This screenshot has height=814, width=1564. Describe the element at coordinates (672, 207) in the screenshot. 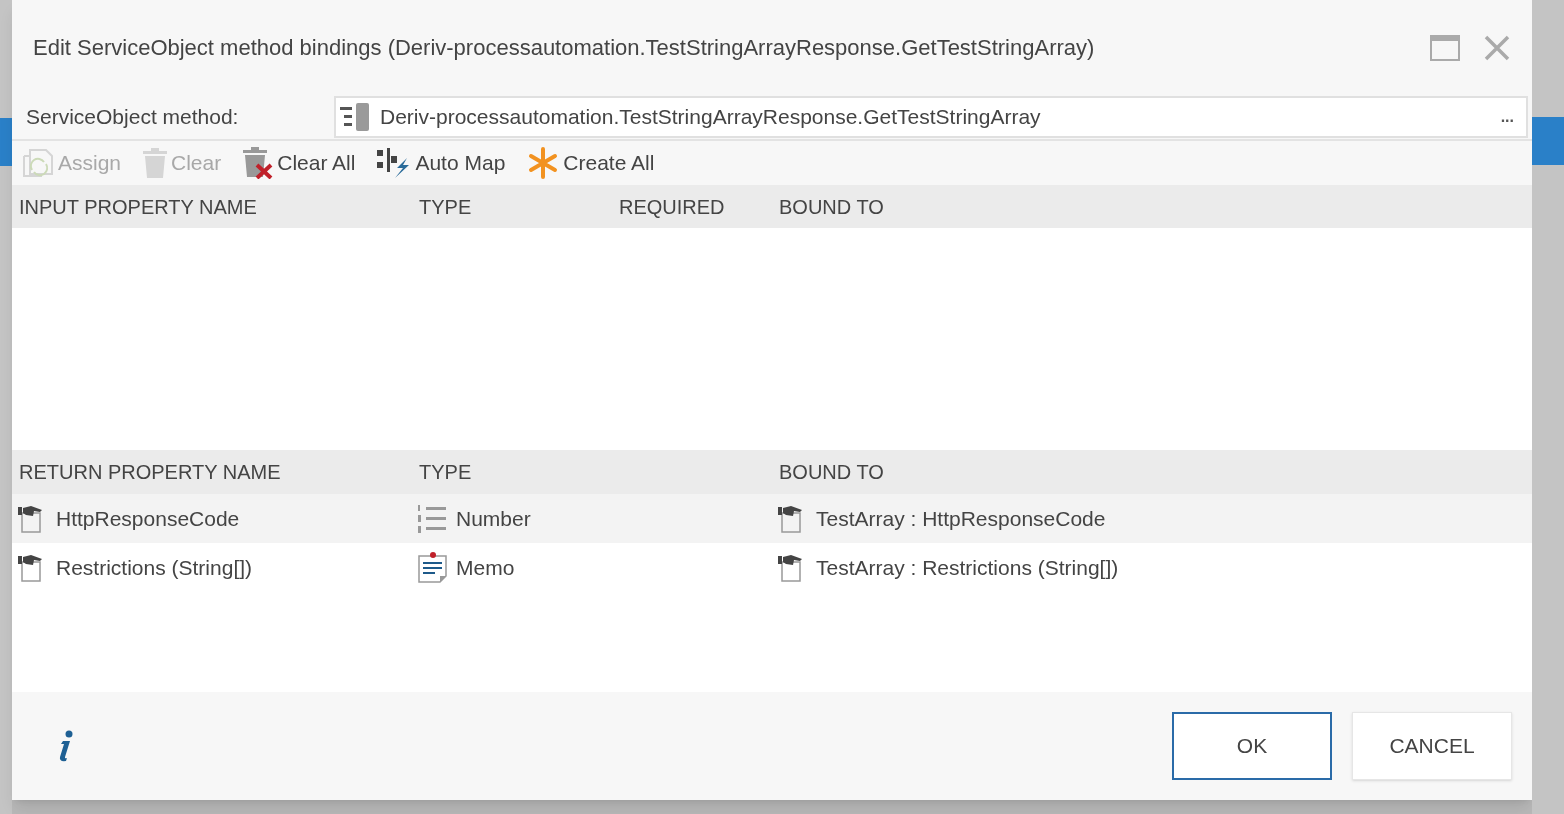

I see `column-header: REQUIRED` at that location.